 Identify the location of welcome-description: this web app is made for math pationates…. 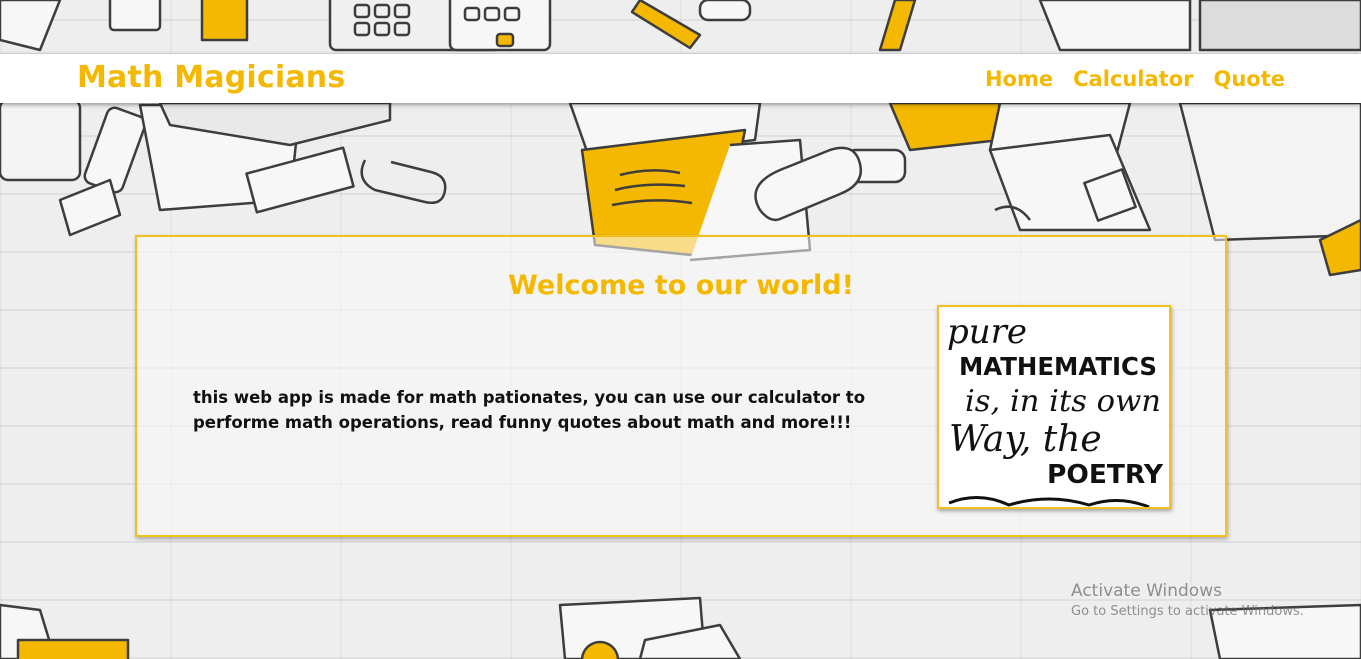
(529, 410).